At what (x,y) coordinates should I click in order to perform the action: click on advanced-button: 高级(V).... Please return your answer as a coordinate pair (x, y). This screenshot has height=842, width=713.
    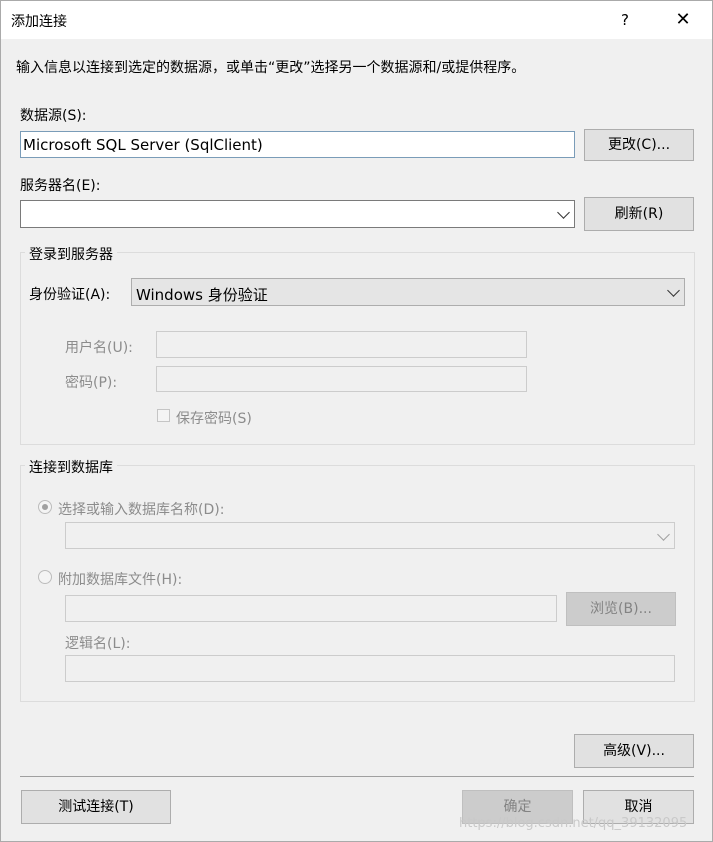
    Looking at the image, I should click on (634, 751).